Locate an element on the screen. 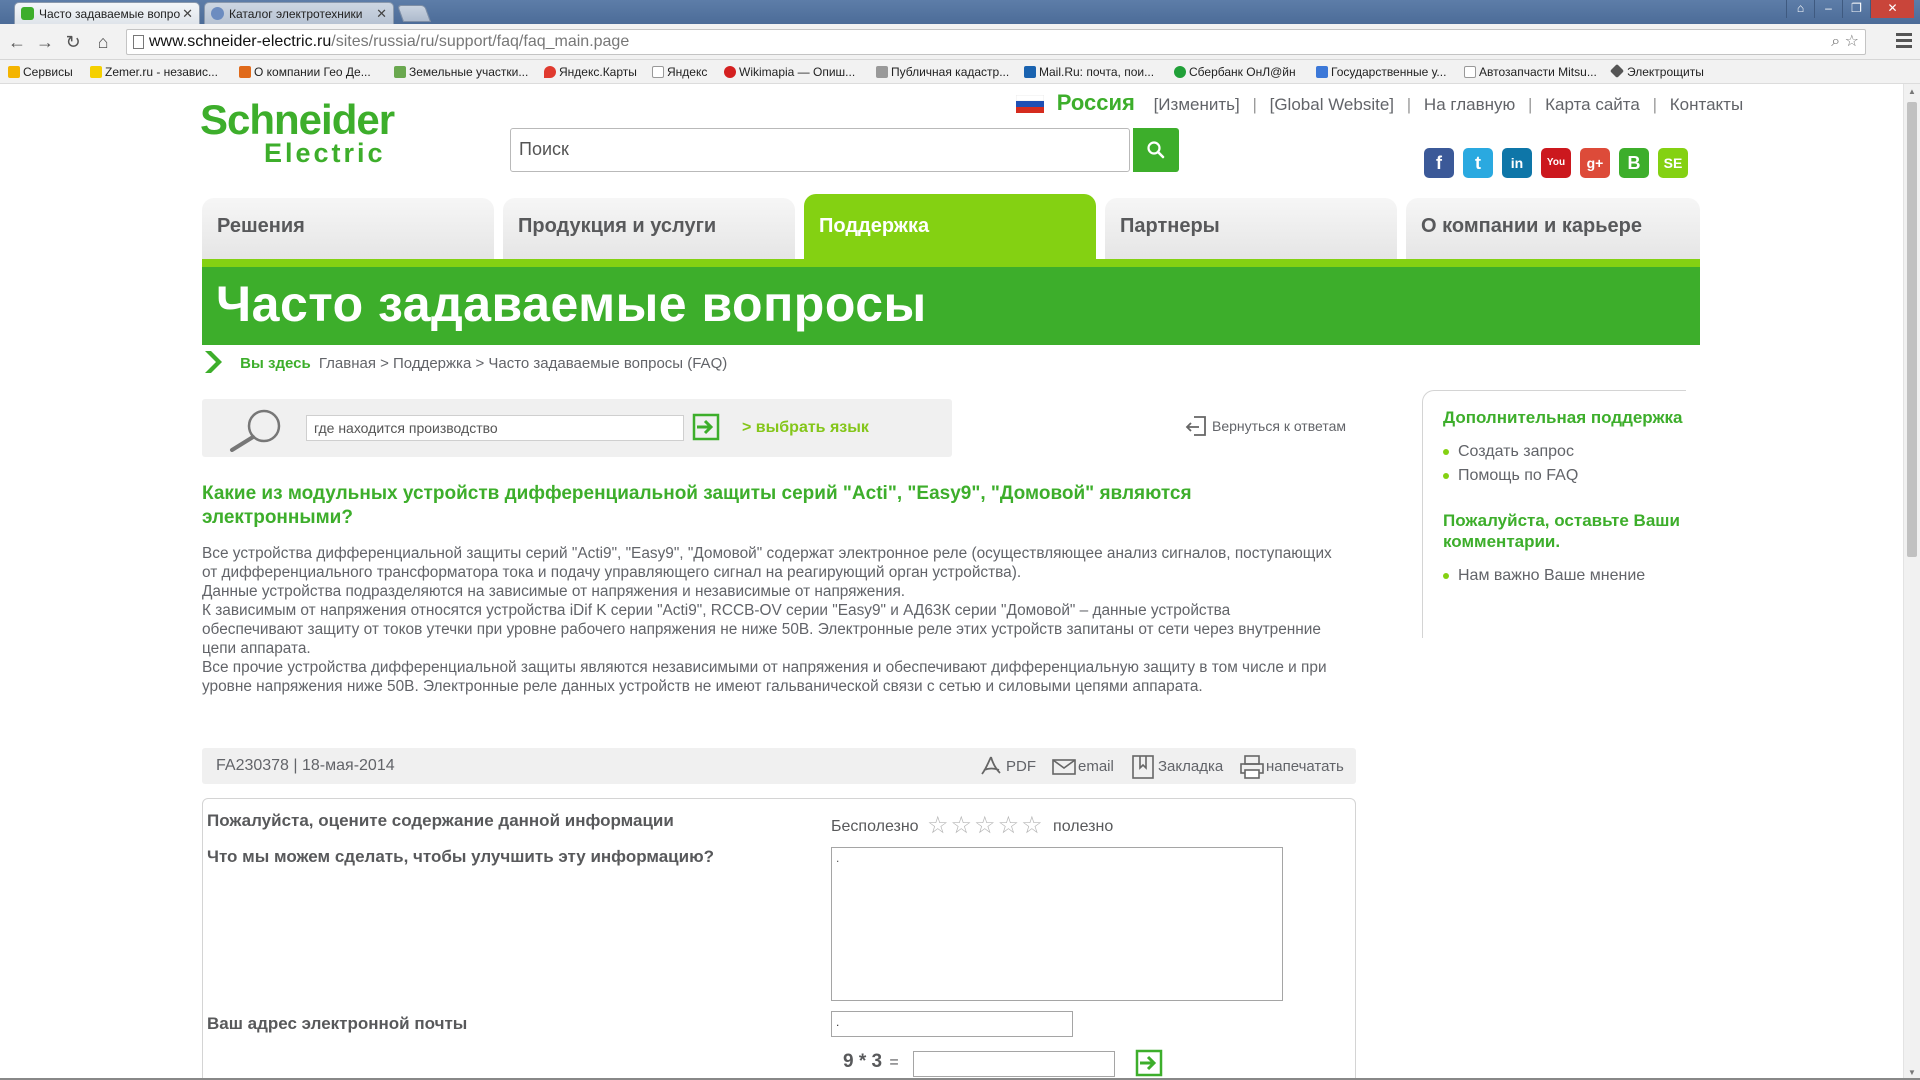 The height and width of the screenshot is (1080, 1920). print-button: напечатать is located at coordinates (1292, 767).